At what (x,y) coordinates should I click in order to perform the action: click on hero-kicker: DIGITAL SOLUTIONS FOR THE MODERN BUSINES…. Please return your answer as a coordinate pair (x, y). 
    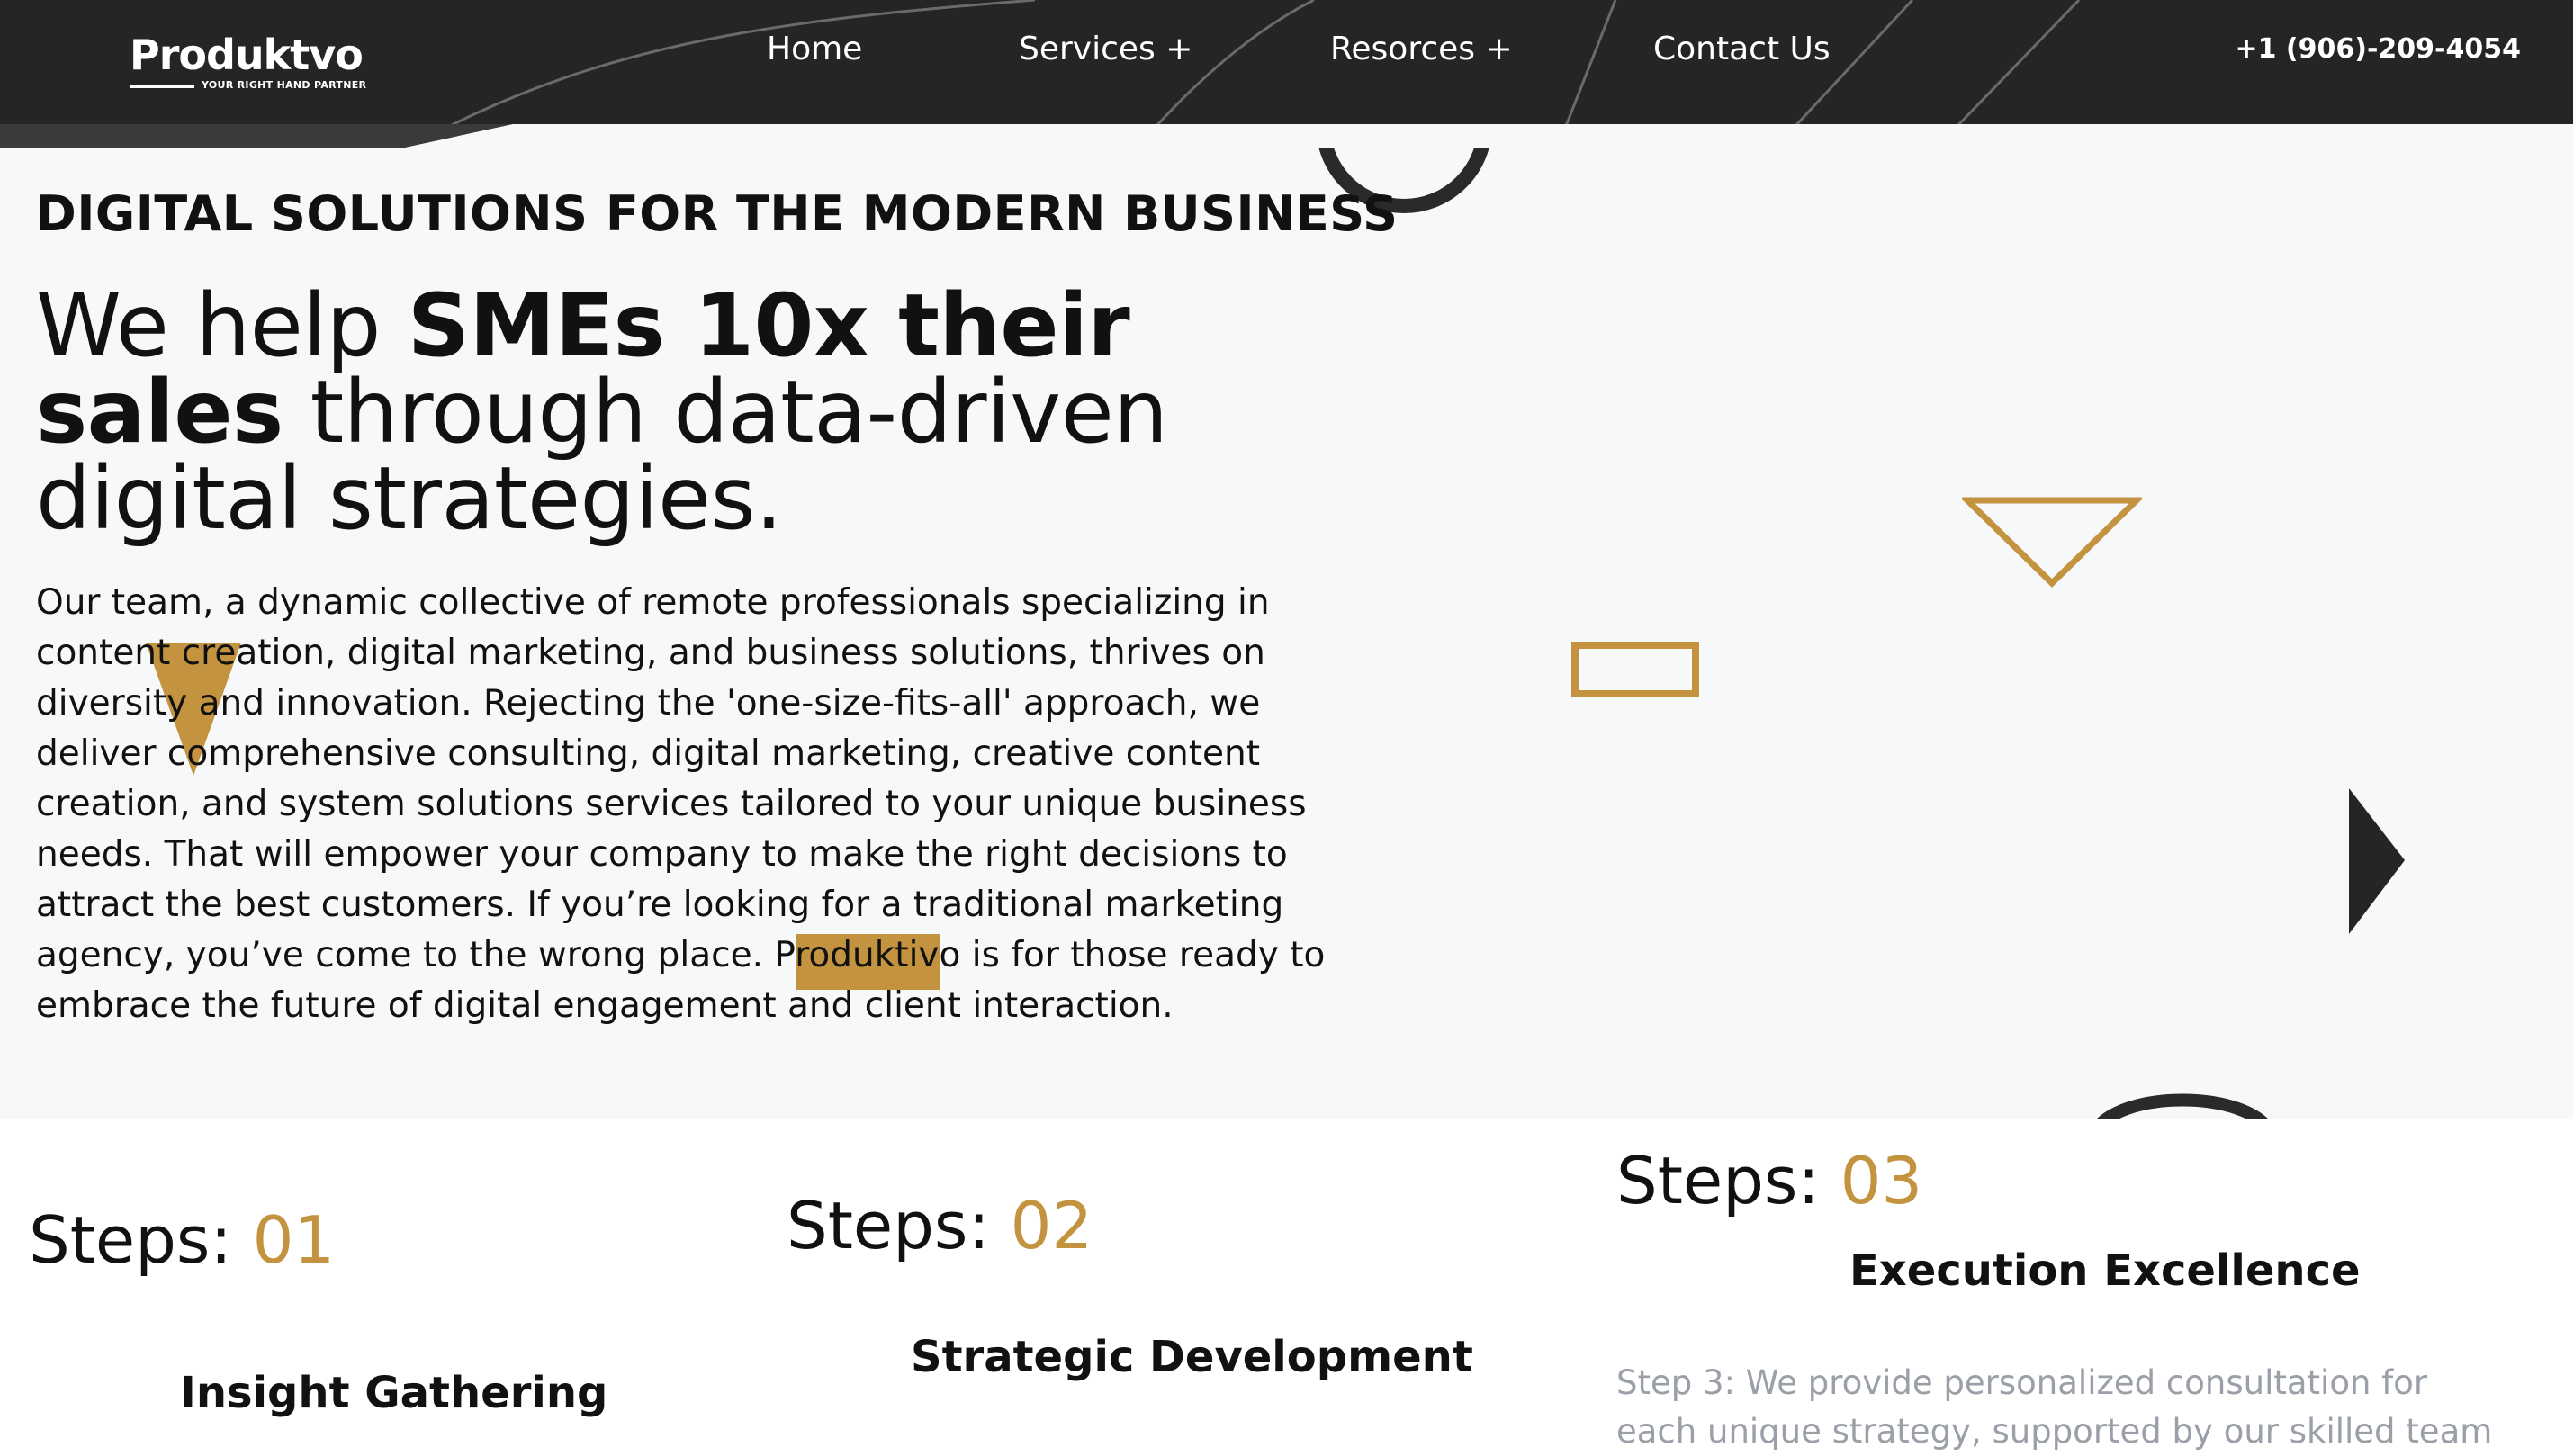
    Looking at the image, I should click on (717, 213).